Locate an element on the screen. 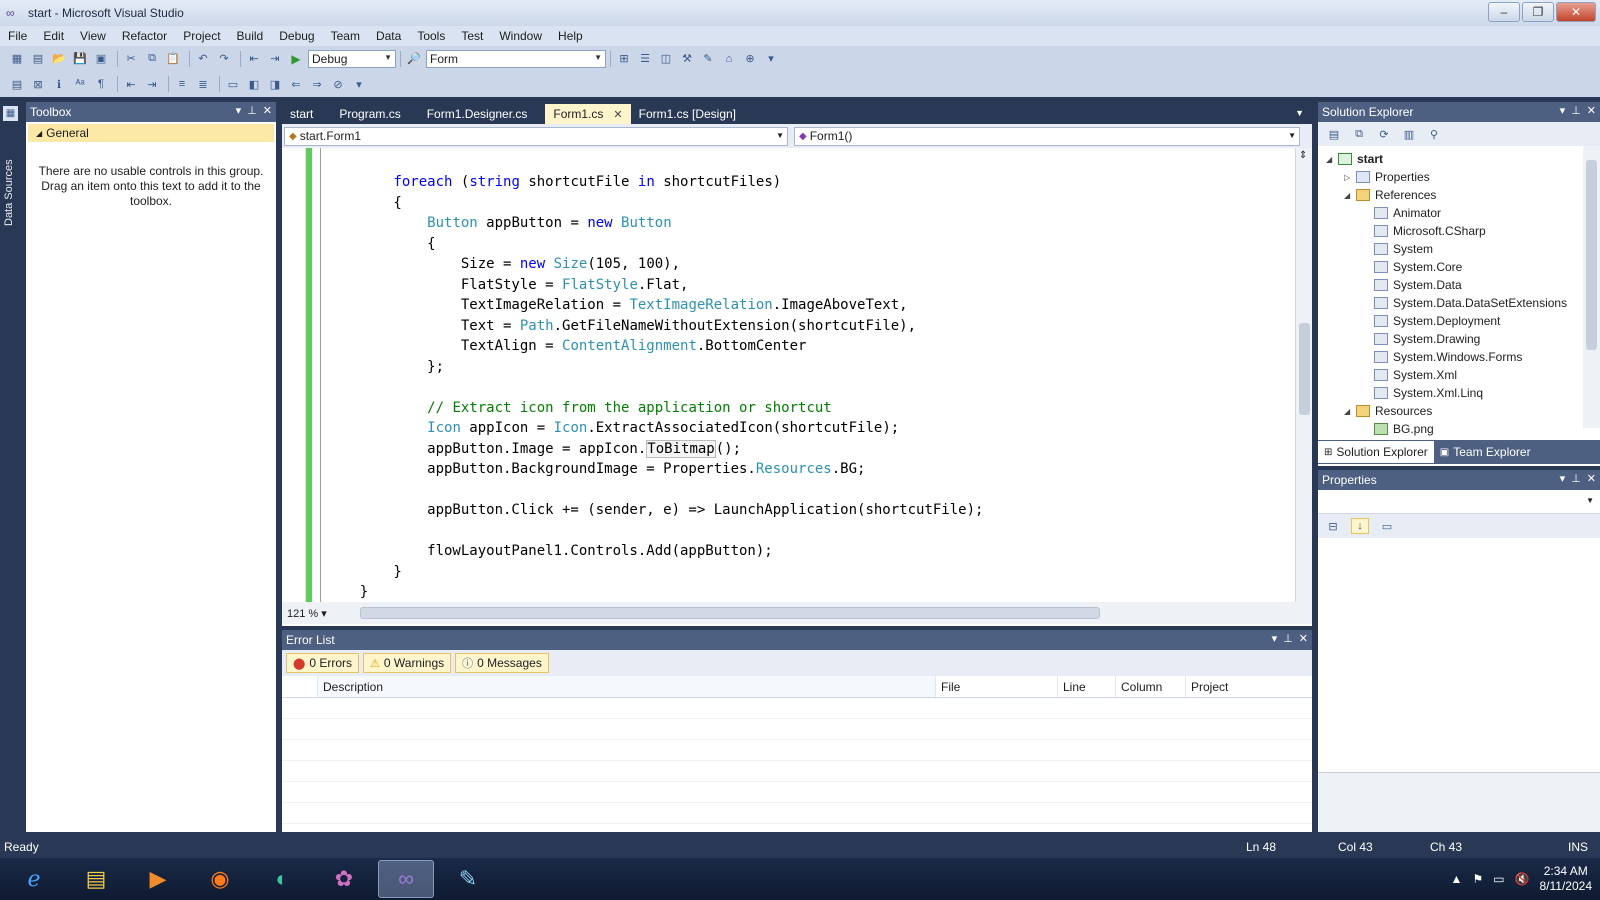  firefox-icon: ◉ is located at coordinates (220, 879).